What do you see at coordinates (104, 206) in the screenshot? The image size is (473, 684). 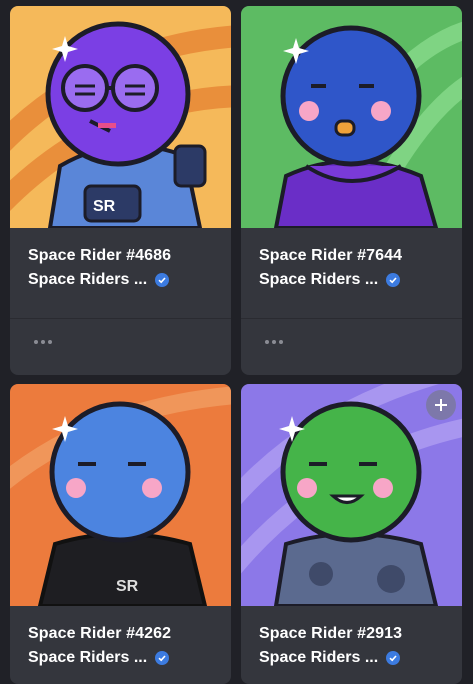 I see `svg-text: SR` at bounding box center [104, 206].